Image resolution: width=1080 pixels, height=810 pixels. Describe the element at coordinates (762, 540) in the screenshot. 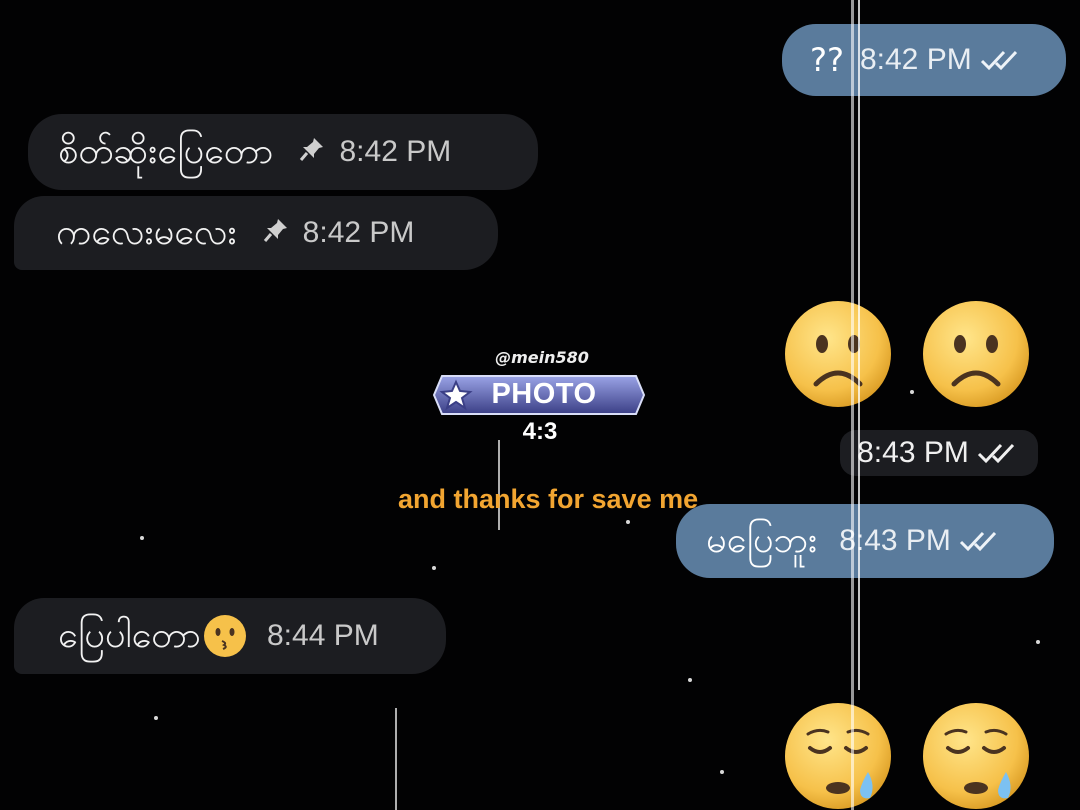

I see `message-text: မပြေဘူး` at that location.